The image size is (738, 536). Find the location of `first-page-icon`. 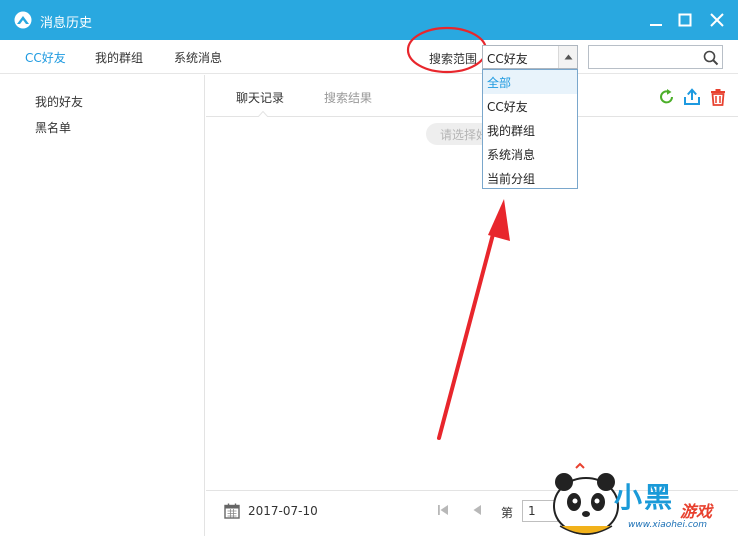

first-page-icon is located at coordinates (443, 510).